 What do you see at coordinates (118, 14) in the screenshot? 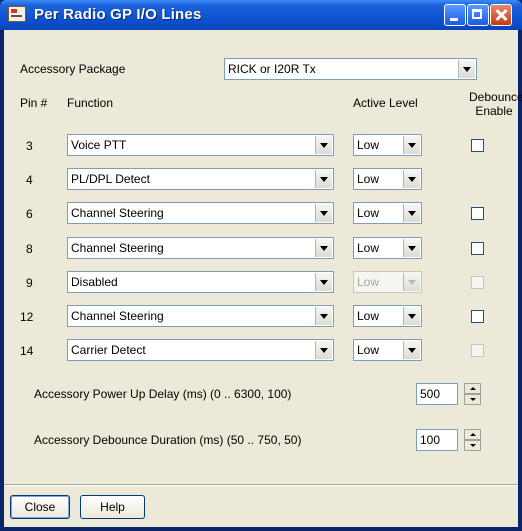
I see `window-title: Per Radio GP I/O Lines` at bounding box center [118, 14].